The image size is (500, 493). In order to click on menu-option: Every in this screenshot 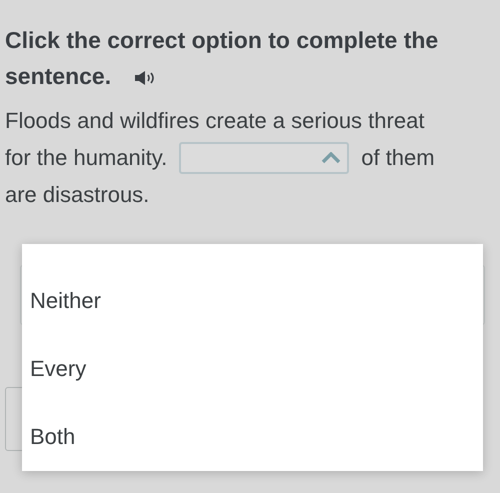, I will do `click(252, 368)`.